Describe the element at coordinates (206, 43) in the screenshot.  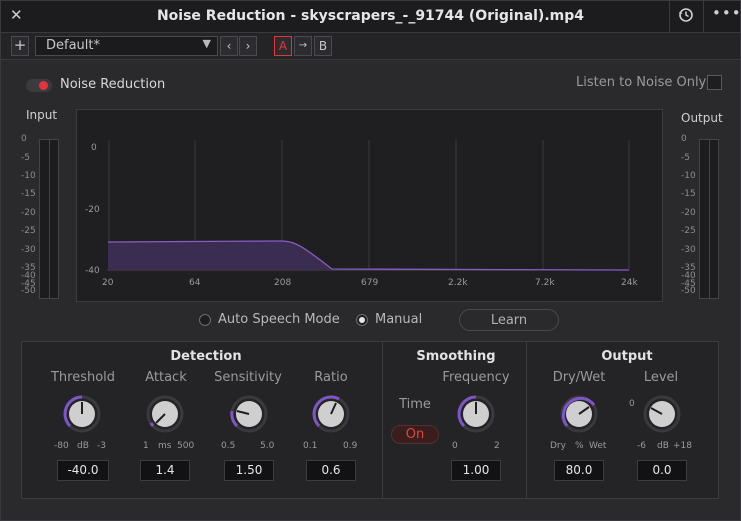
I see `chevron-down-icon: ▼` at that location.